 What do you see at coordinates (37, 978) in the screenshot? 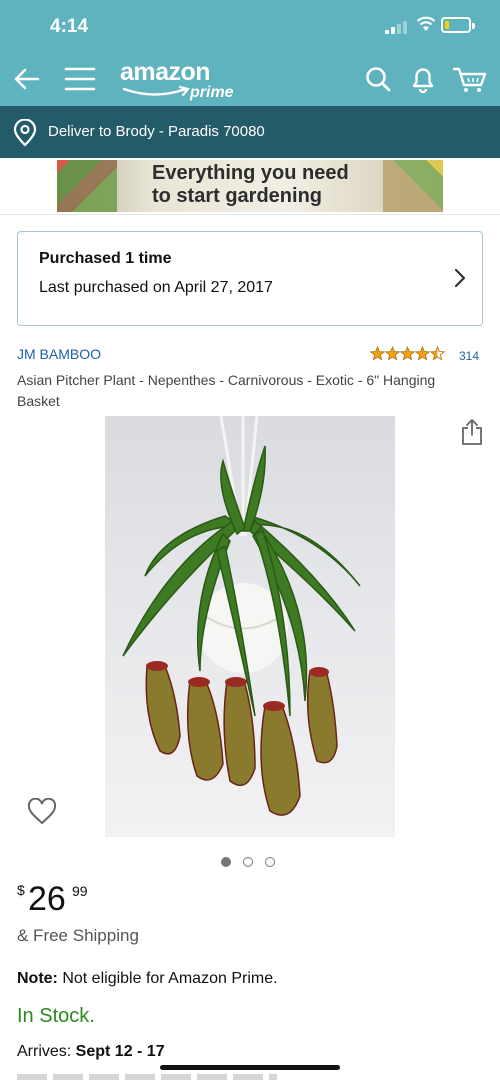
I see `note-label: Note:` at bounding box center [37, 978].